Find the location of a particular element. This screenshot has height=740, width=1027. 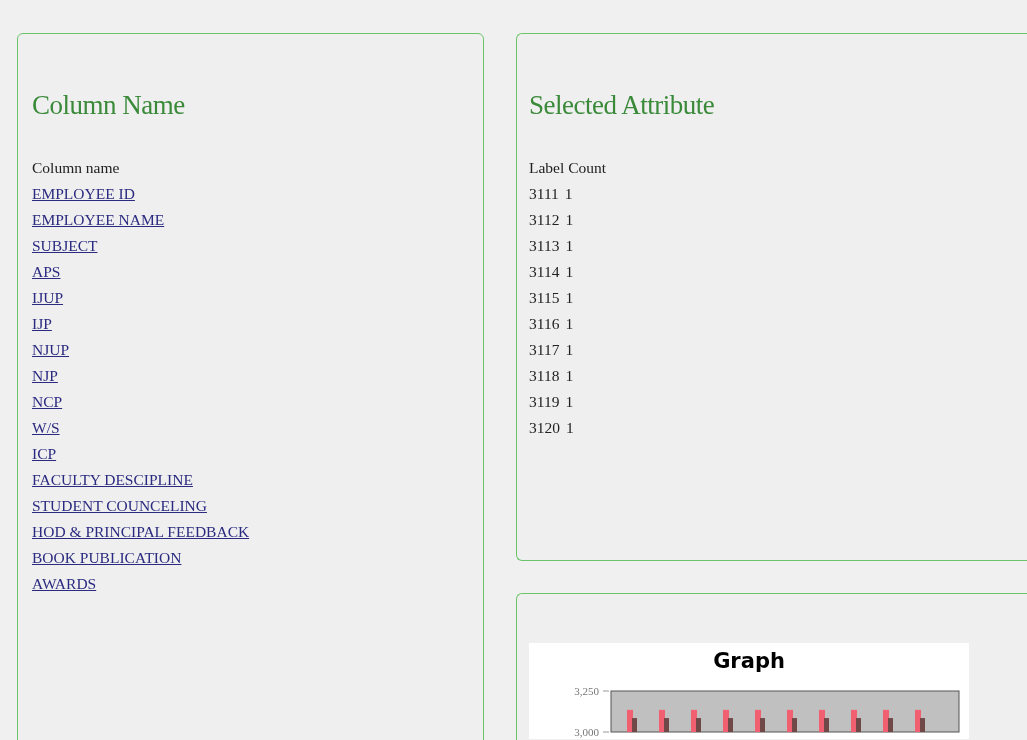

label-cell-text: 3119 is located at coordinates (544, 402).